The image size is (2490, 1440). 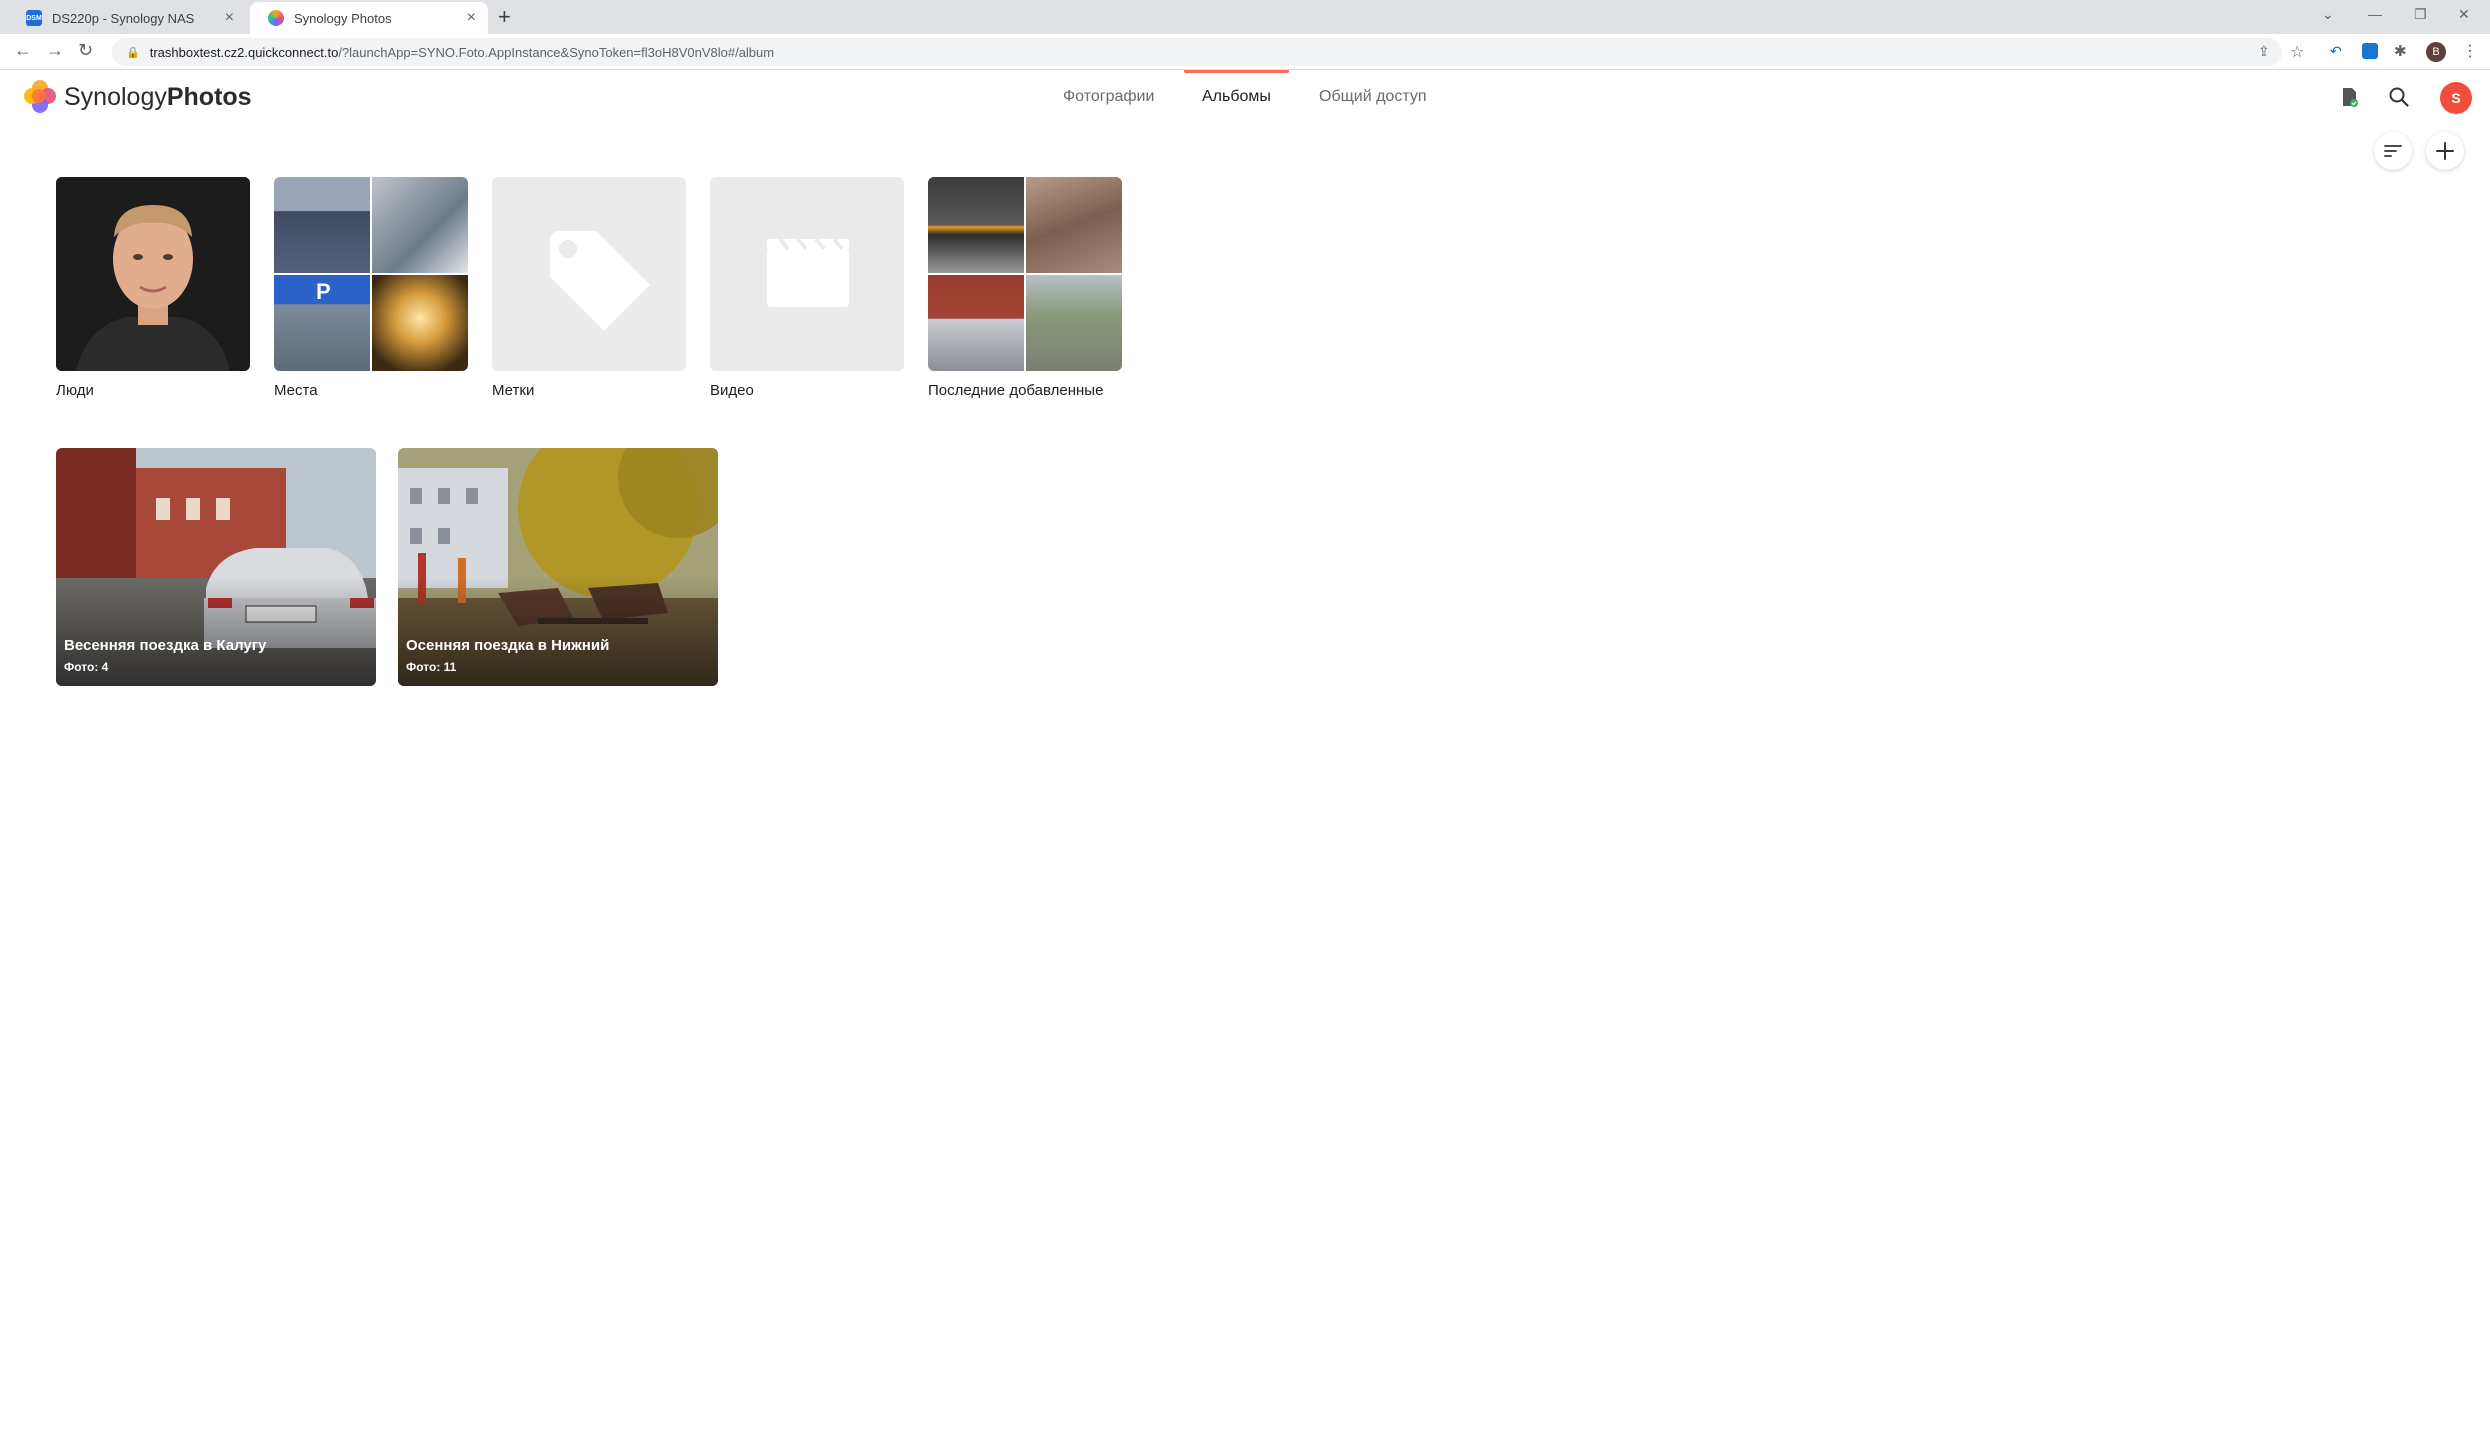 What do you see at coordinates (158, 96) in the screenshot?
I see `brand-name: SynologyPhotos` at bounding box center [158, 96].